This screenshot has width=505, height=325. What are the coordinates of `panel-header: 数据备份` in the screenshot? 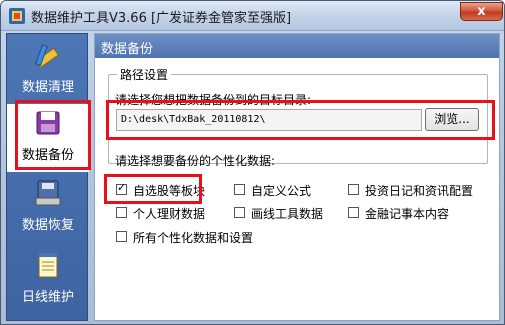 It's located at (297, 46).